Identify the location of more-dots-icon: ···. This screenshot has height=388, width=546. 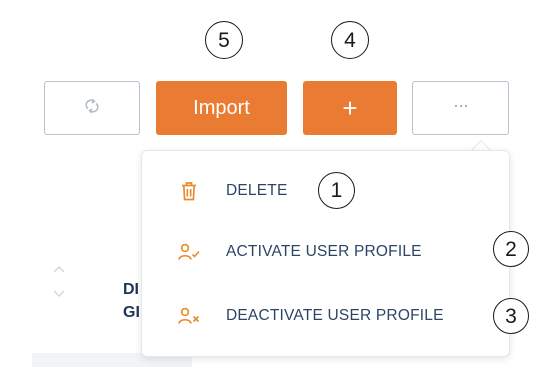
(461, 105).